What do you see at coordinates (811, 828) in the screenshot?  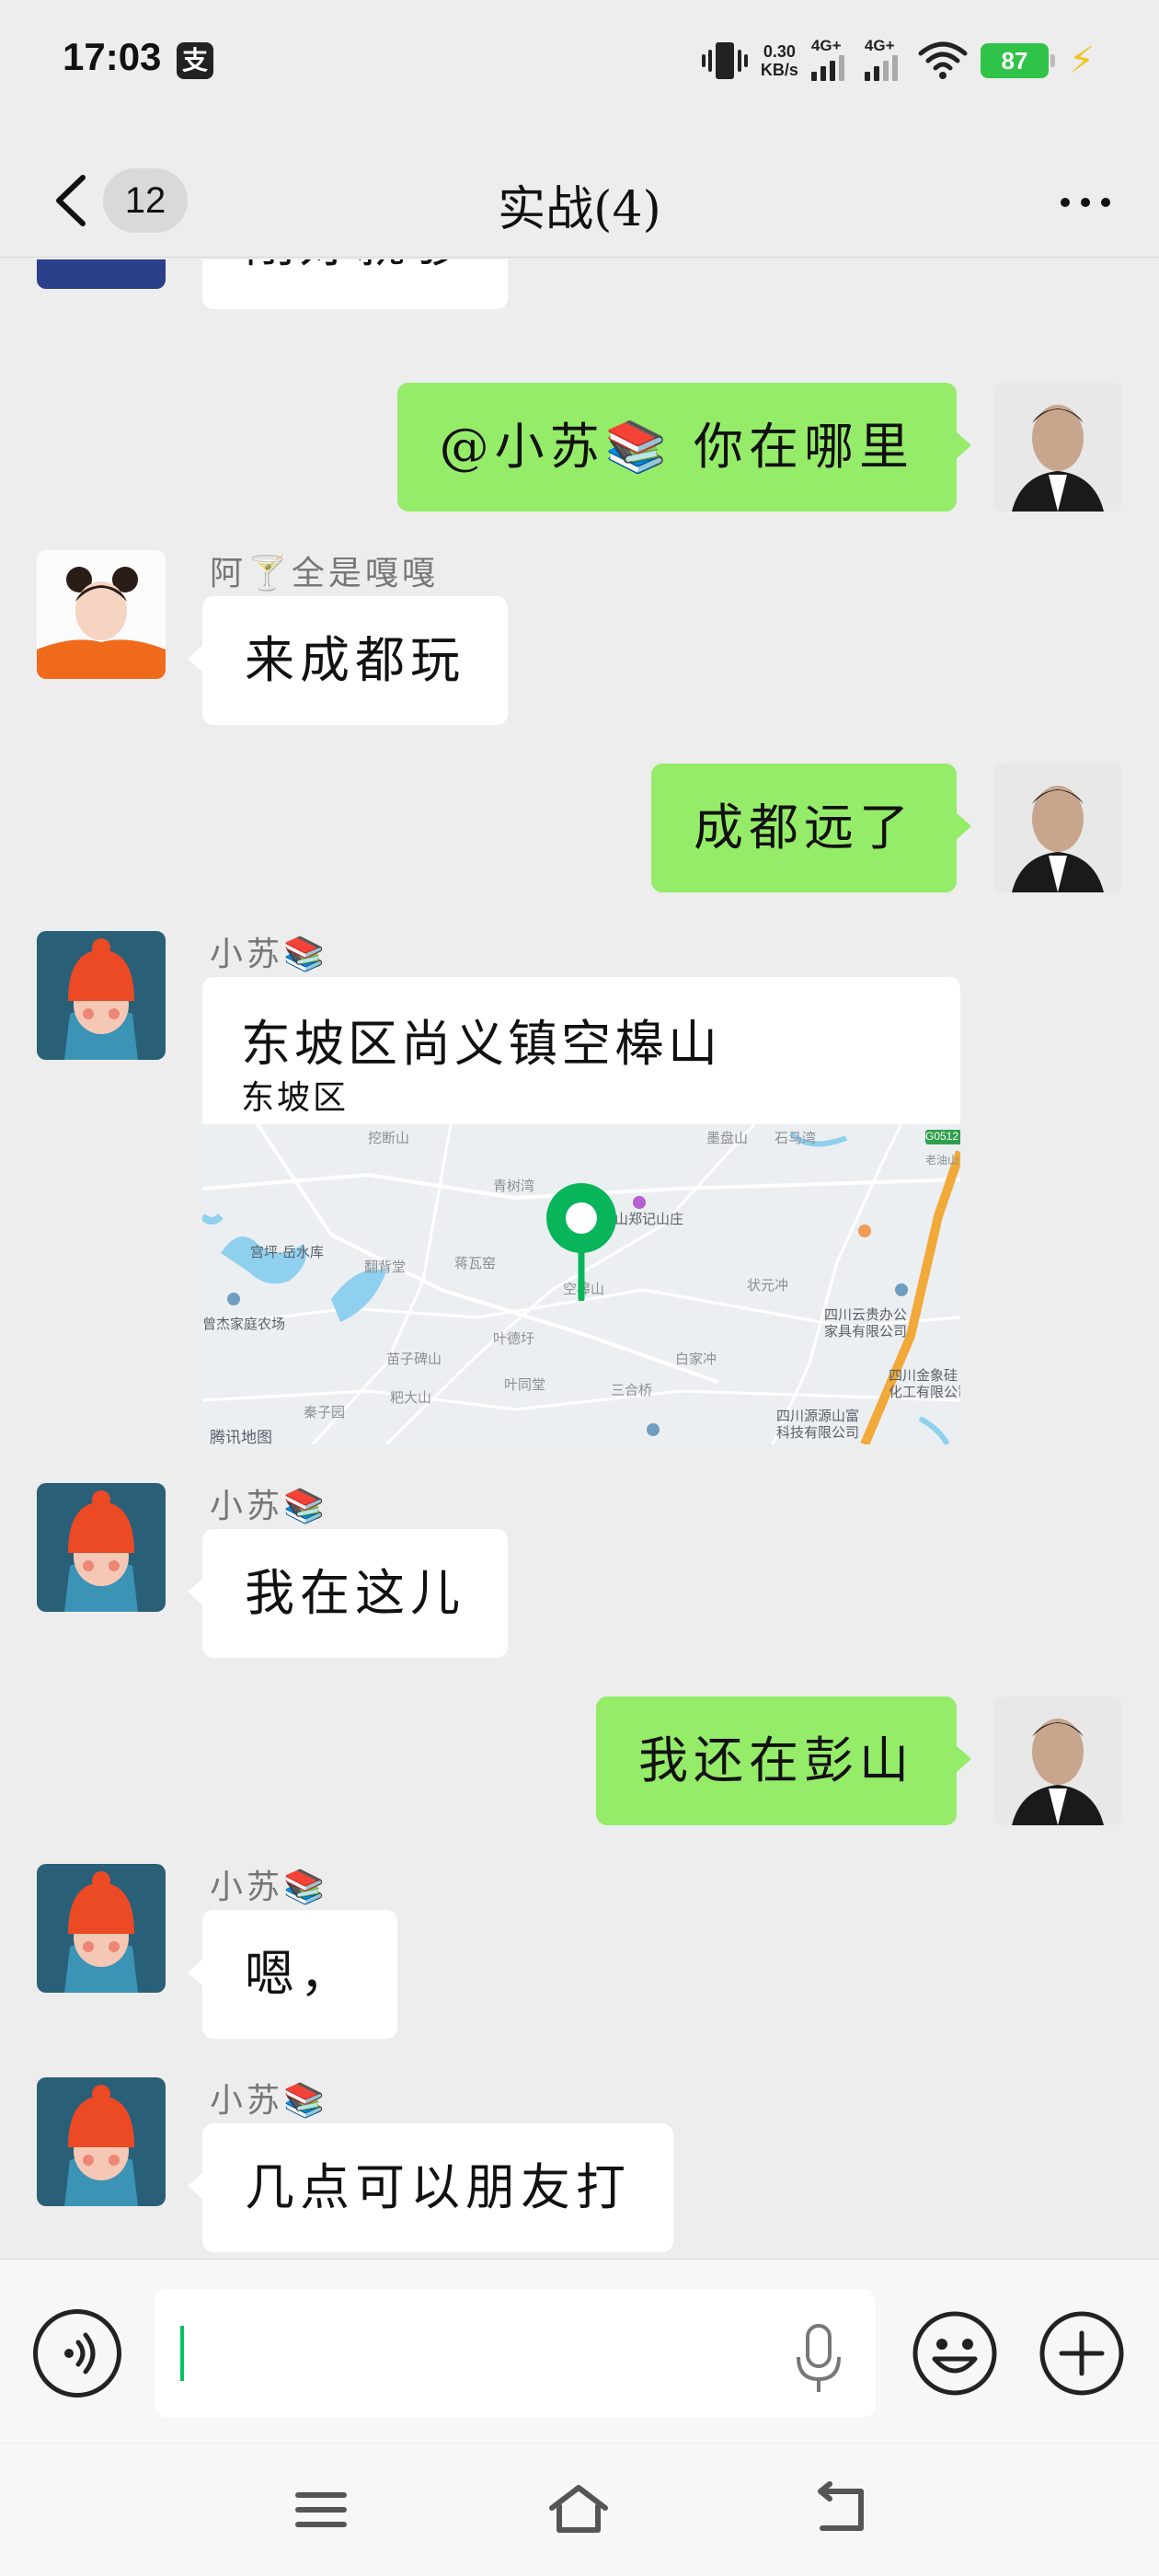 I see `message-bubble: 成都远了` at bounding box center [811, 828].